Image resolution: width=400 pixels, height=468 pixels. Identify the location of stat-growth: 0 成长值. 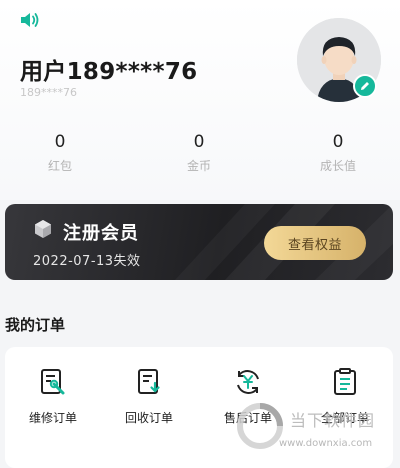
(338, 153).